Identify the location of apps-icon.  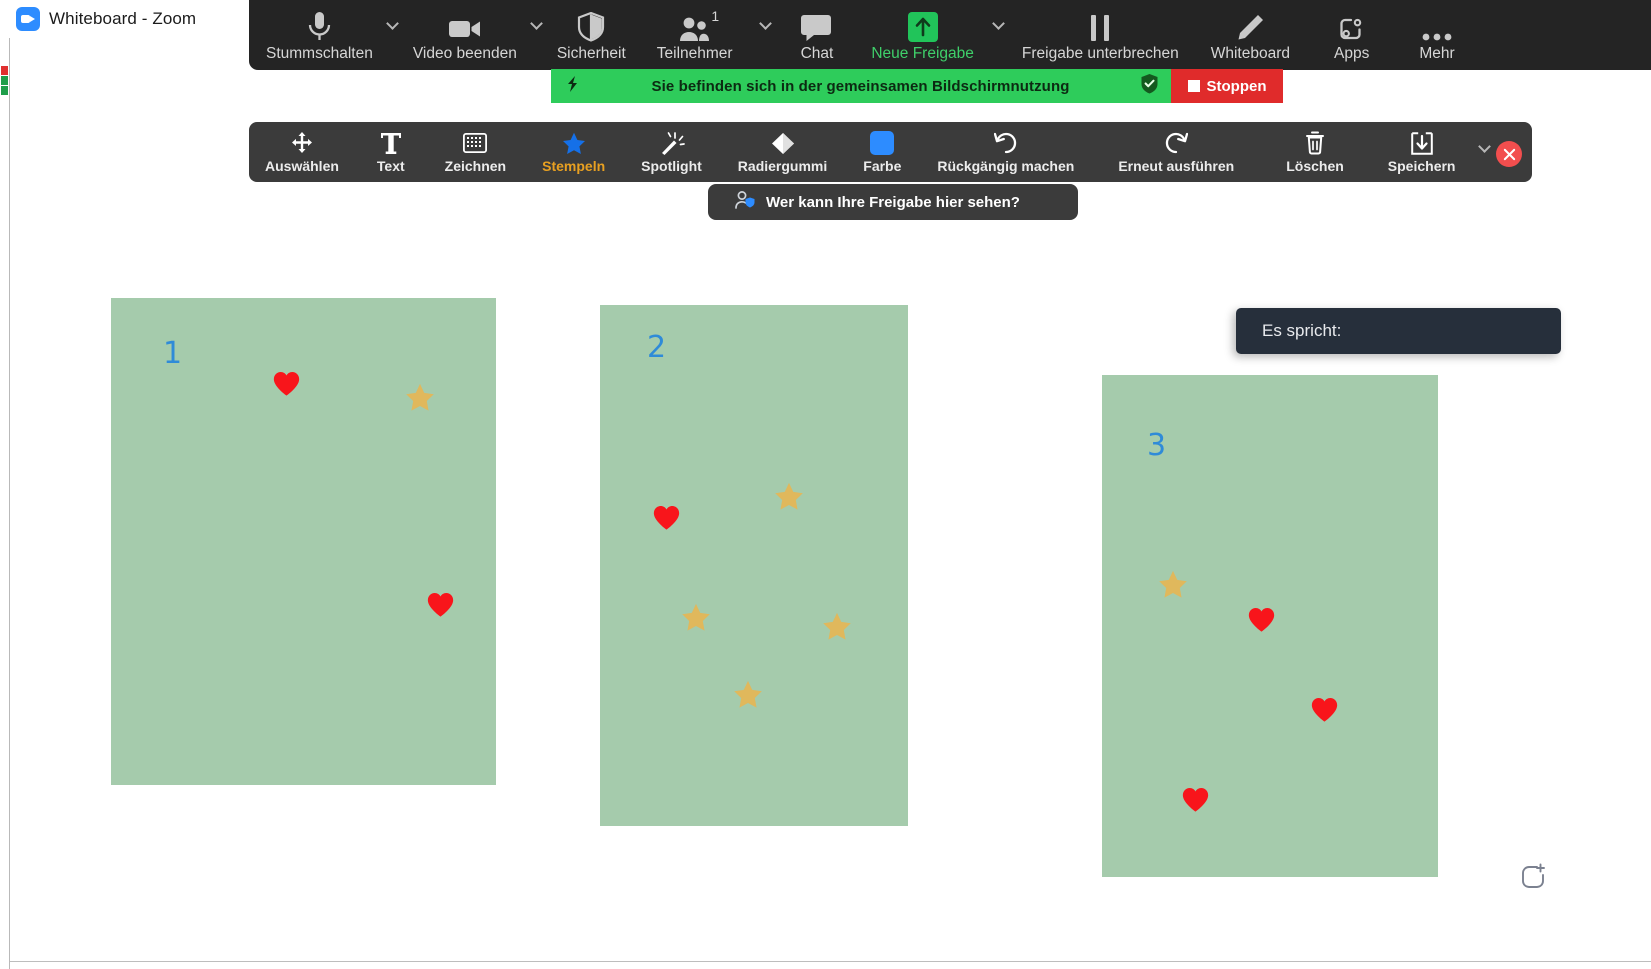
(1351, 25).